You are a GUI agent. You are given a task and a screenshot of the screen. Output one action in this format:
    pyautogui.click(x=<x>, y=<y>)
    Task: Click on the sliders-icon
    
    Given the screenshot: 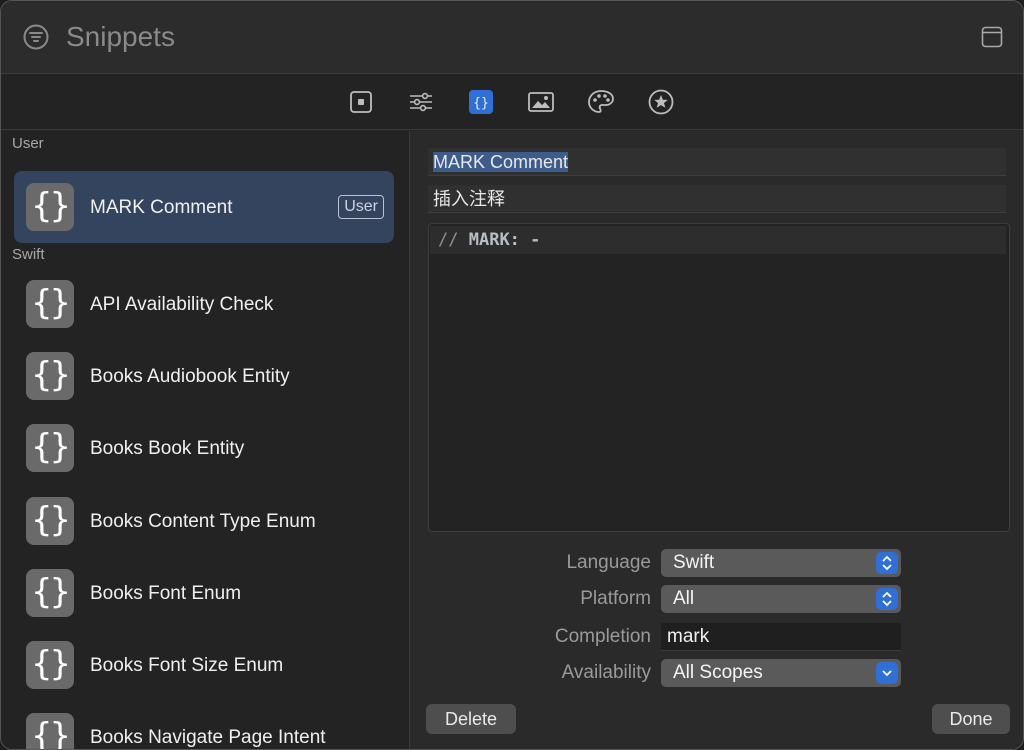 What is the action you would take?
    pyautogui.click(x=421, y=102)
    